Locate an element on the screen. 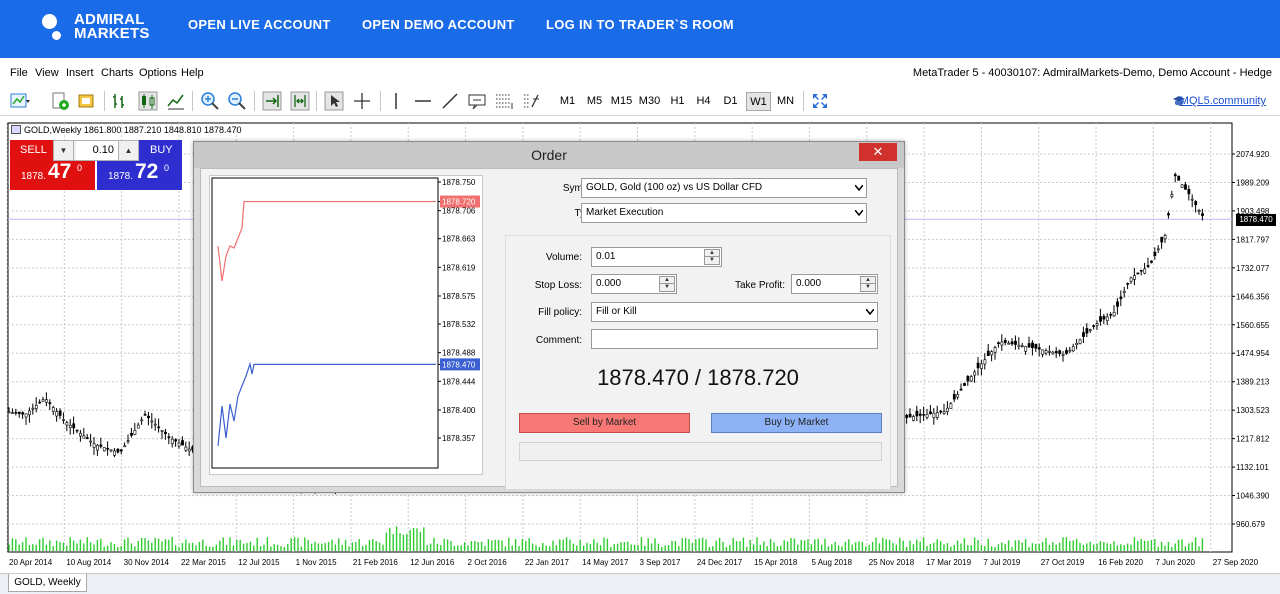 This screenshot has height=594, width=1280. take-profit-input: 0.000 ▲ ▼ is located at coordinates (834, 284).